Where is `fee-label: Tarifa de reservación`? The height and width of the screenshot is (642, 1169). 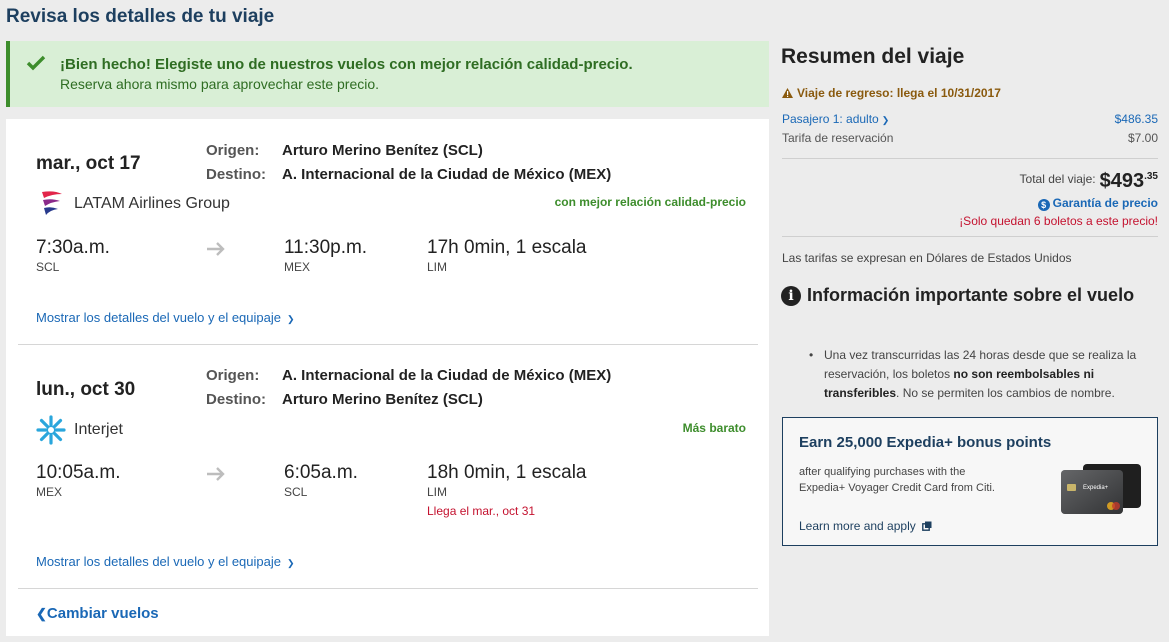 fee-label: Tarifa de reservación is located at coordinates (838, 138).